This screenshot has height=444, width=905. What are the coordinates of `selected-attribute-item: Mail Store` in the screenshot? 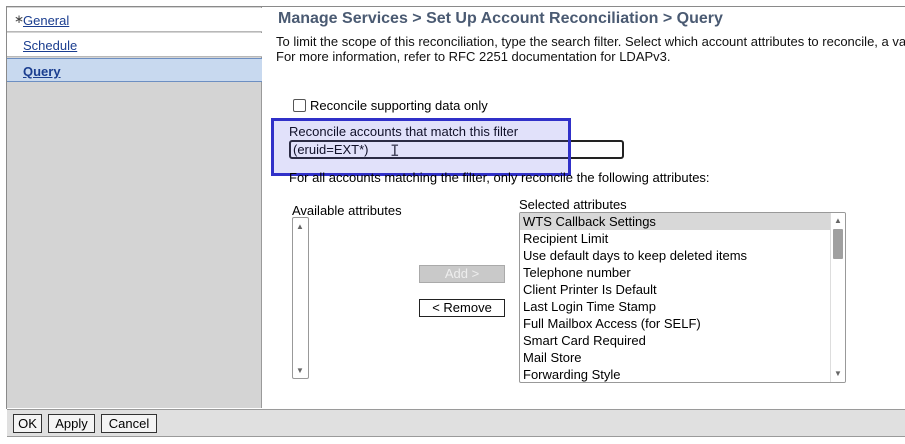 It's located at (675, 357).